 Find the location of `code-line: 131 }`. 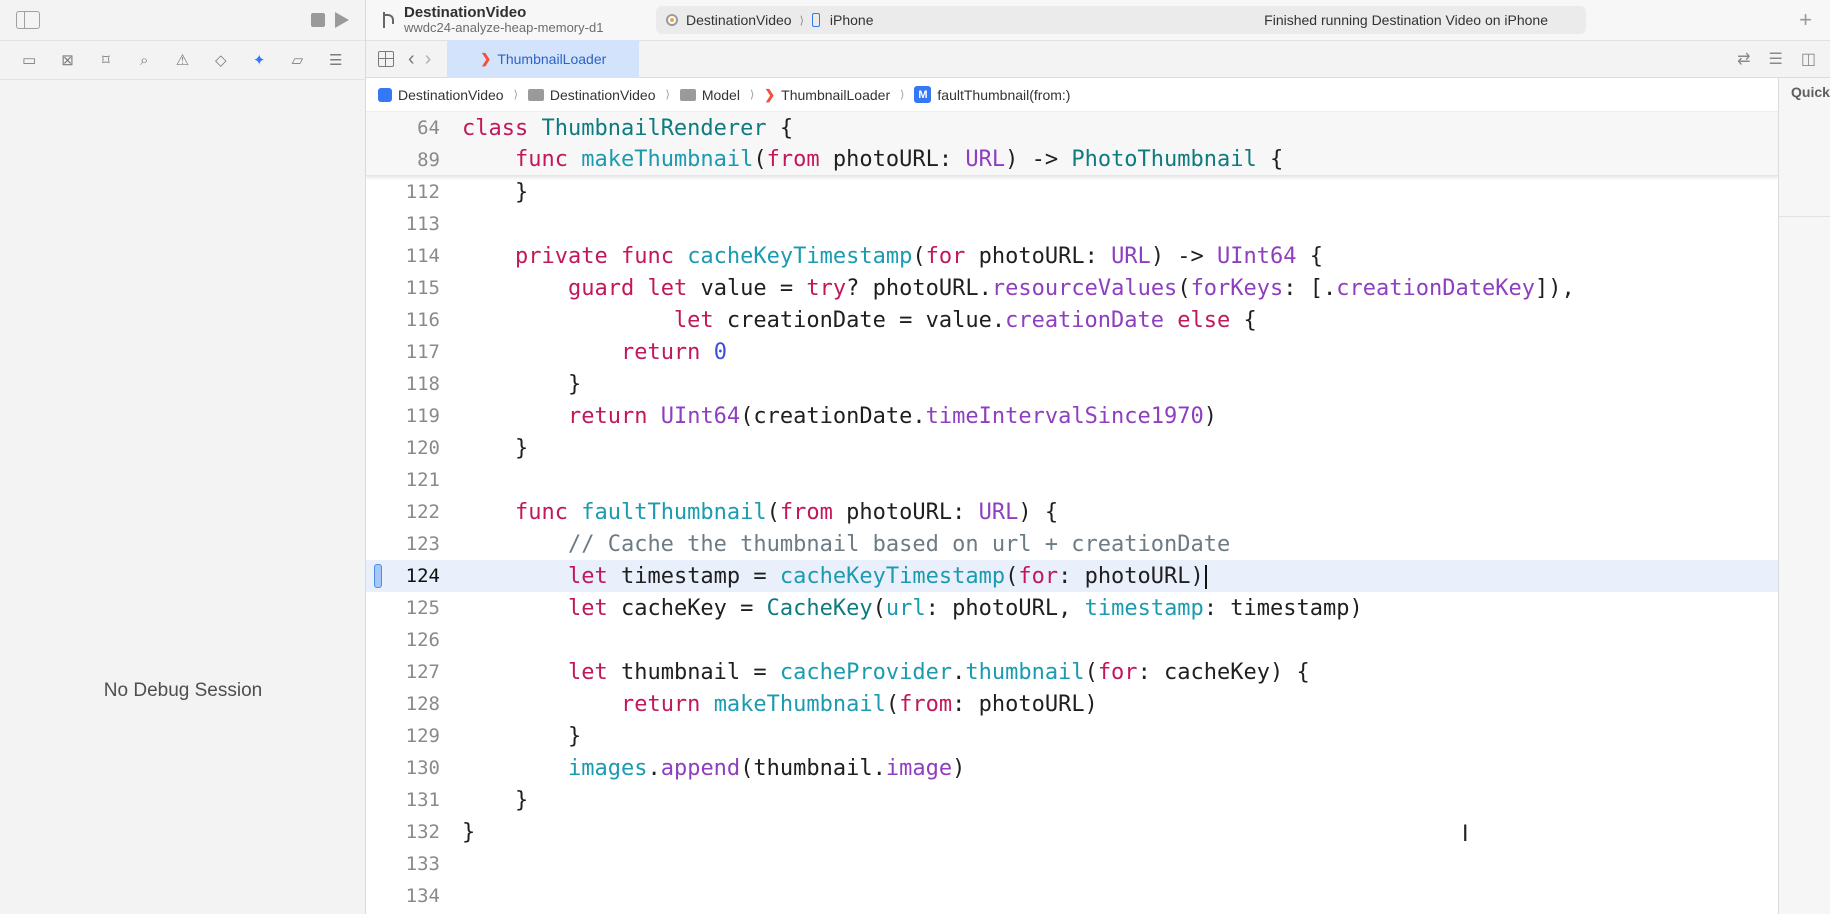

code-line: 131 } is located at coordinates (1072, 800).